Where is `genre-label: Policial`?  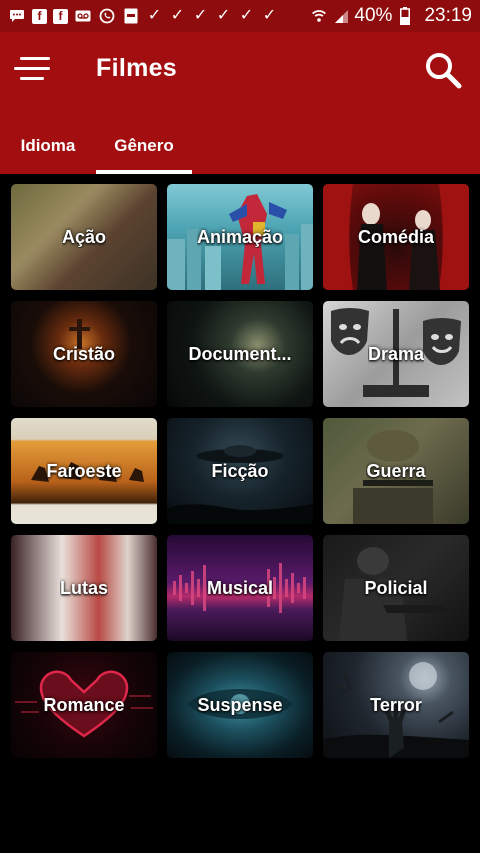 genre-label: Policial is located at coordinates (396, 587).